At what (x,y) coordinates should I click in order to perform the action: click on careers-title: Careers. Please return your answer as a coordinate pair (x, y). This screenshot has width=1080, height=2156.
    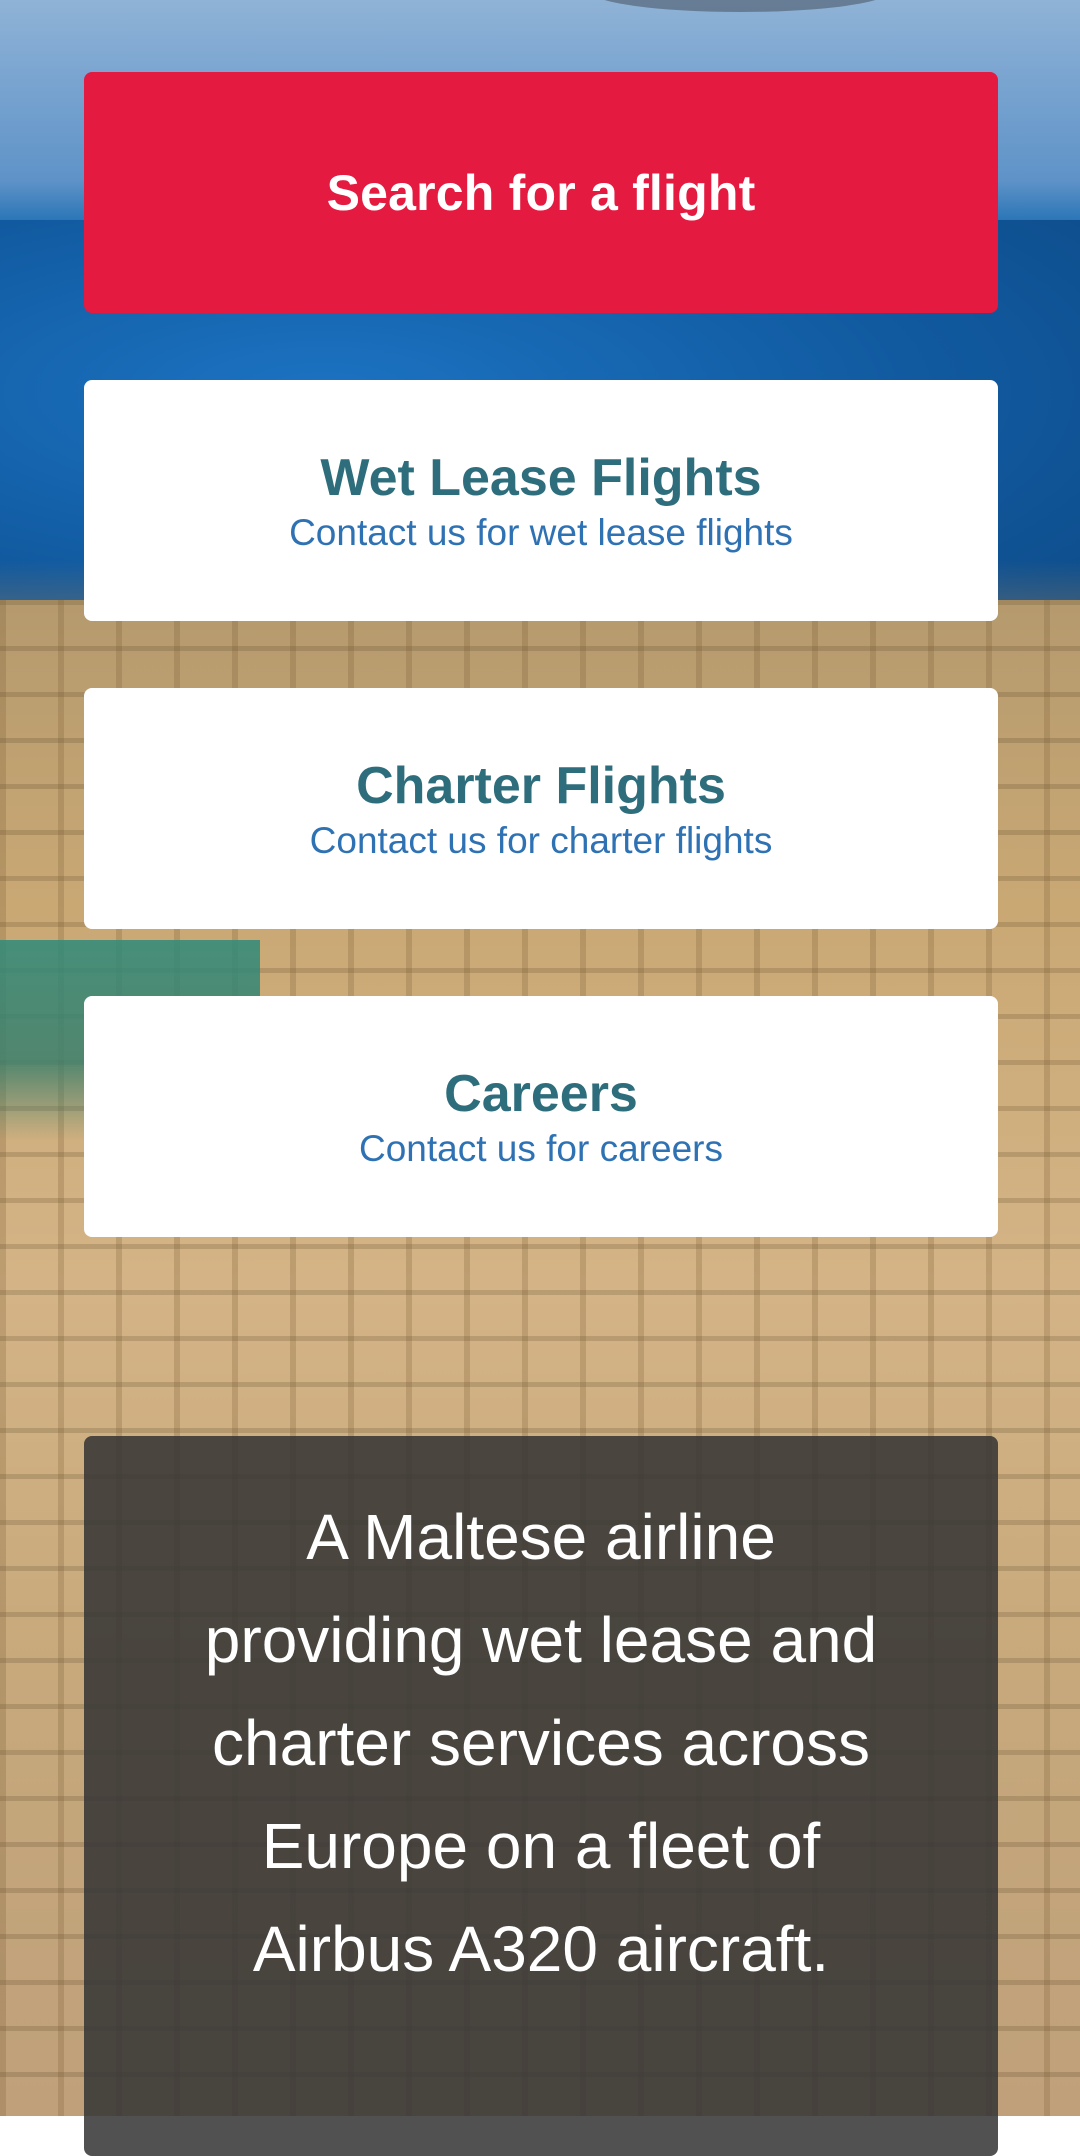
    Looking at the image, I should click on (541, 1093).